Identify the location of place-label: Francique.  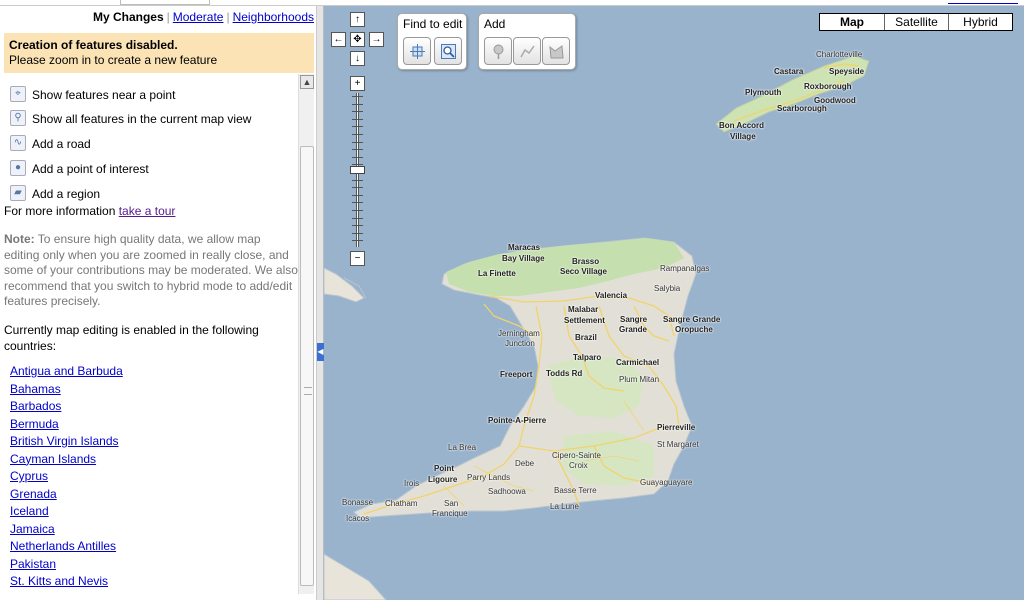
(450, 513).